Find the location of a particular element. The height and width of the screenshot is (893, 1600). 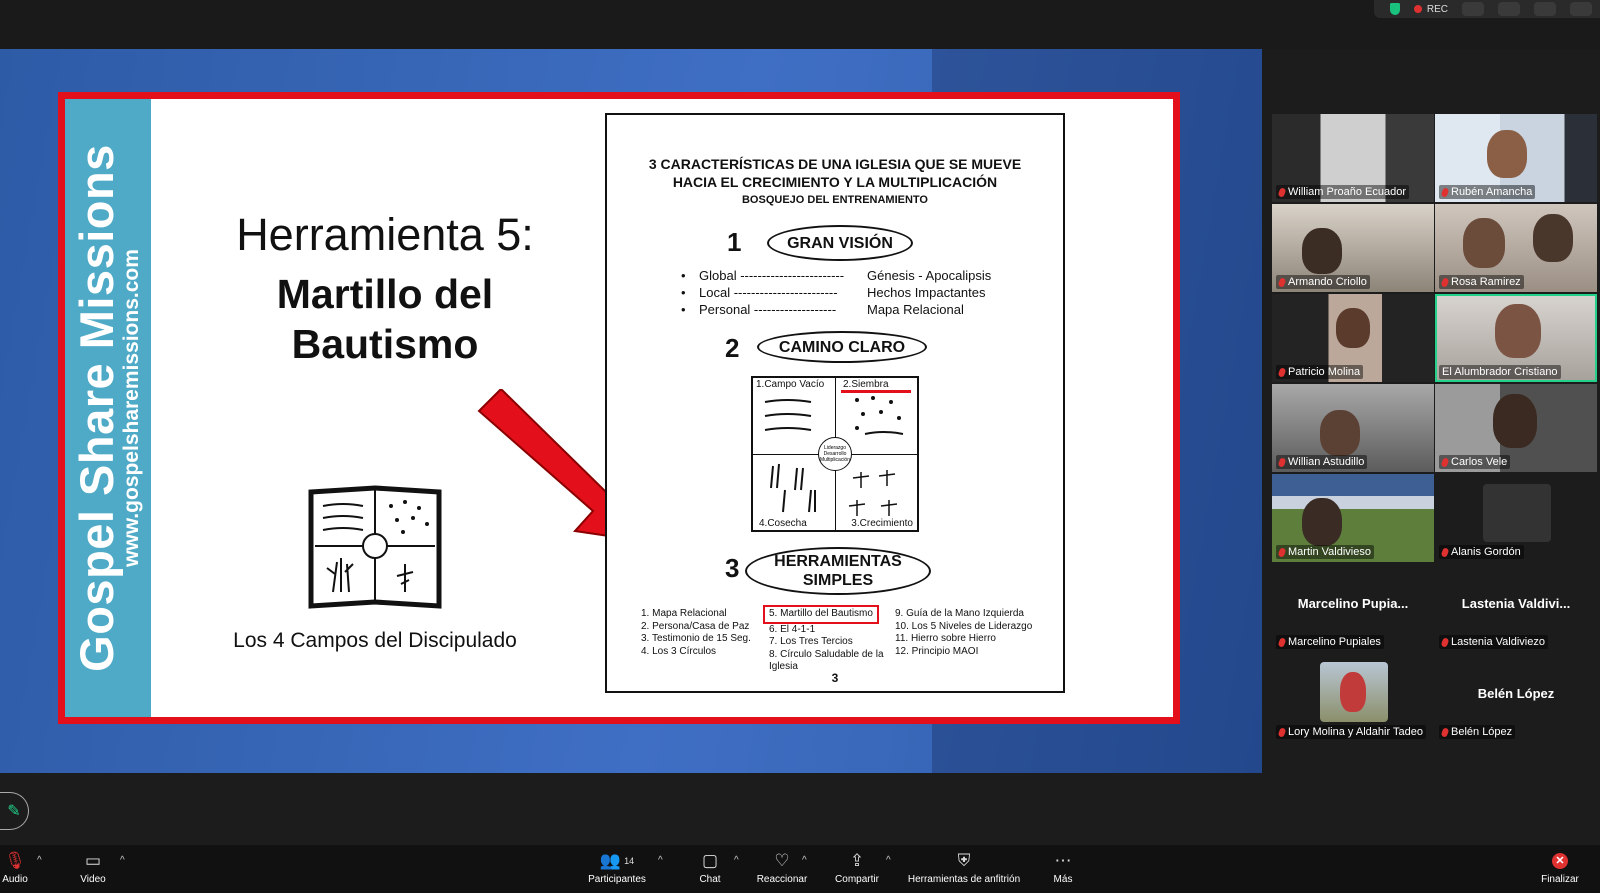

tool-item: 12. Principio MAOI is located at coordinates (937, 651).